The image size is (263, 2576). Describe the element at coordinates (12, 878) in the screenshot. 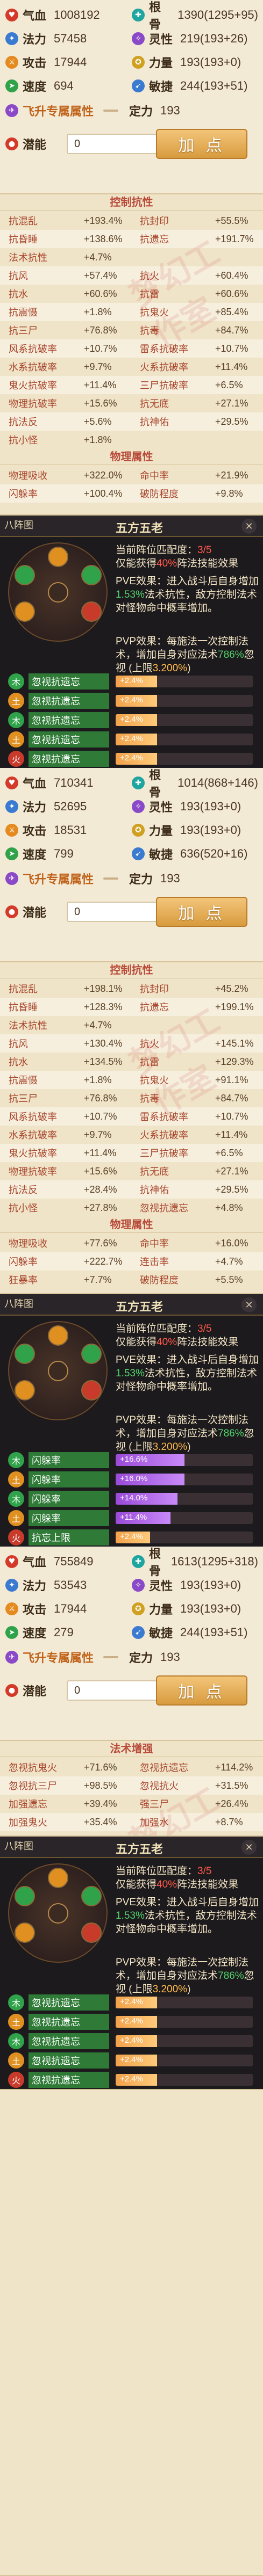

I see `ascension-icon: ✈` at that location.